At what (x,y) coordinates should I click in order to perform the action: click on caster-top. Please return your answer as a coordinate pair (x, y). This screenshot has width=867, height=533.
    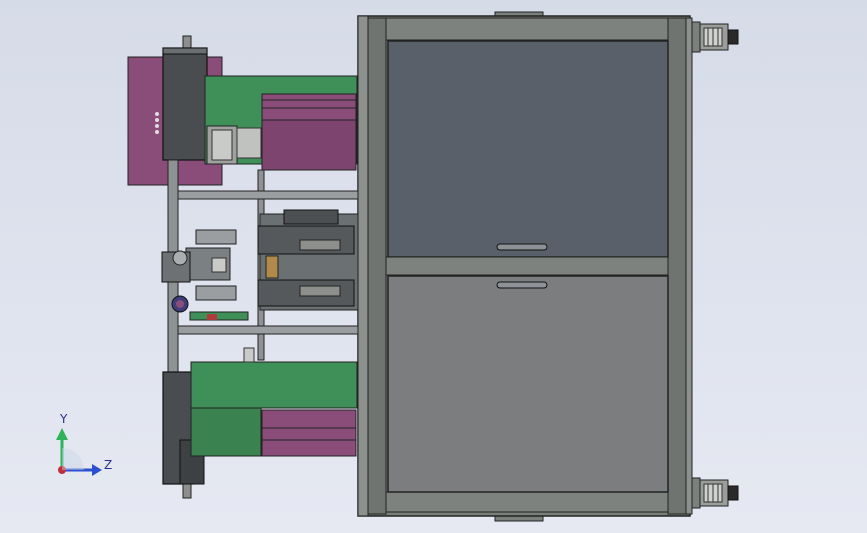
    Looking at the image, I should click on (715, 37).